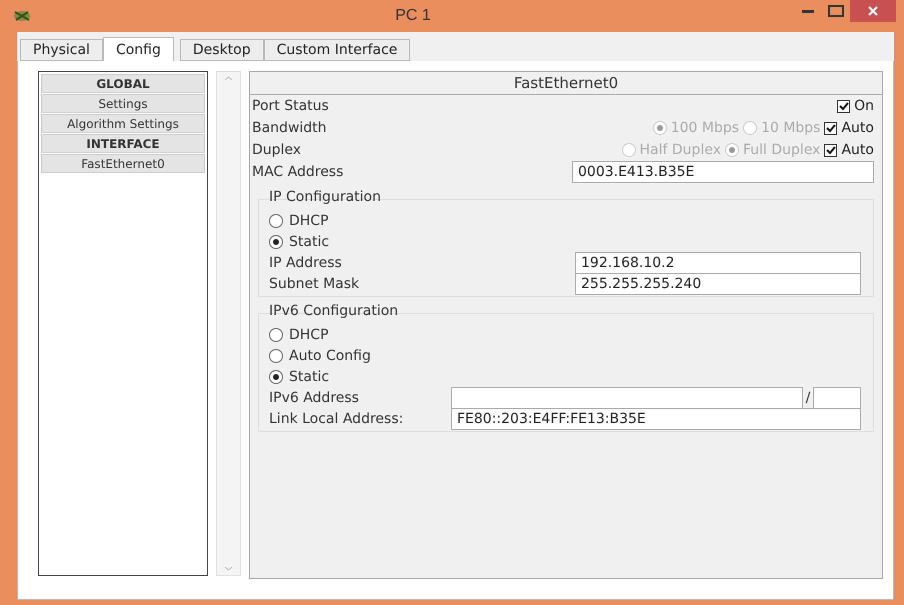 This screenshot has height=605, width=904. What do you see at coordinates (334, 311) in the screenshot?
I see `group-title: IPv6 Configuration` at bounding box center [334, 311].